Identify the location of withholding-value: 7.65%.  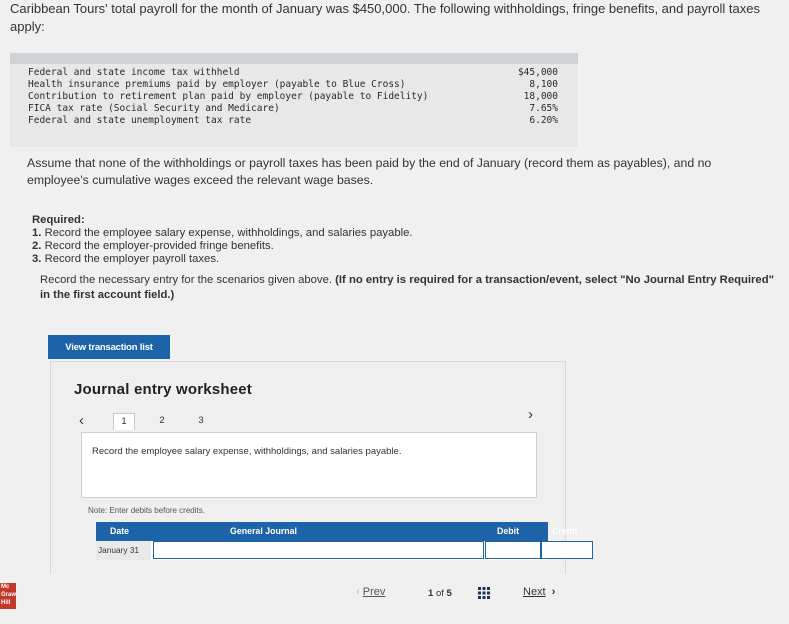
(543, 108).